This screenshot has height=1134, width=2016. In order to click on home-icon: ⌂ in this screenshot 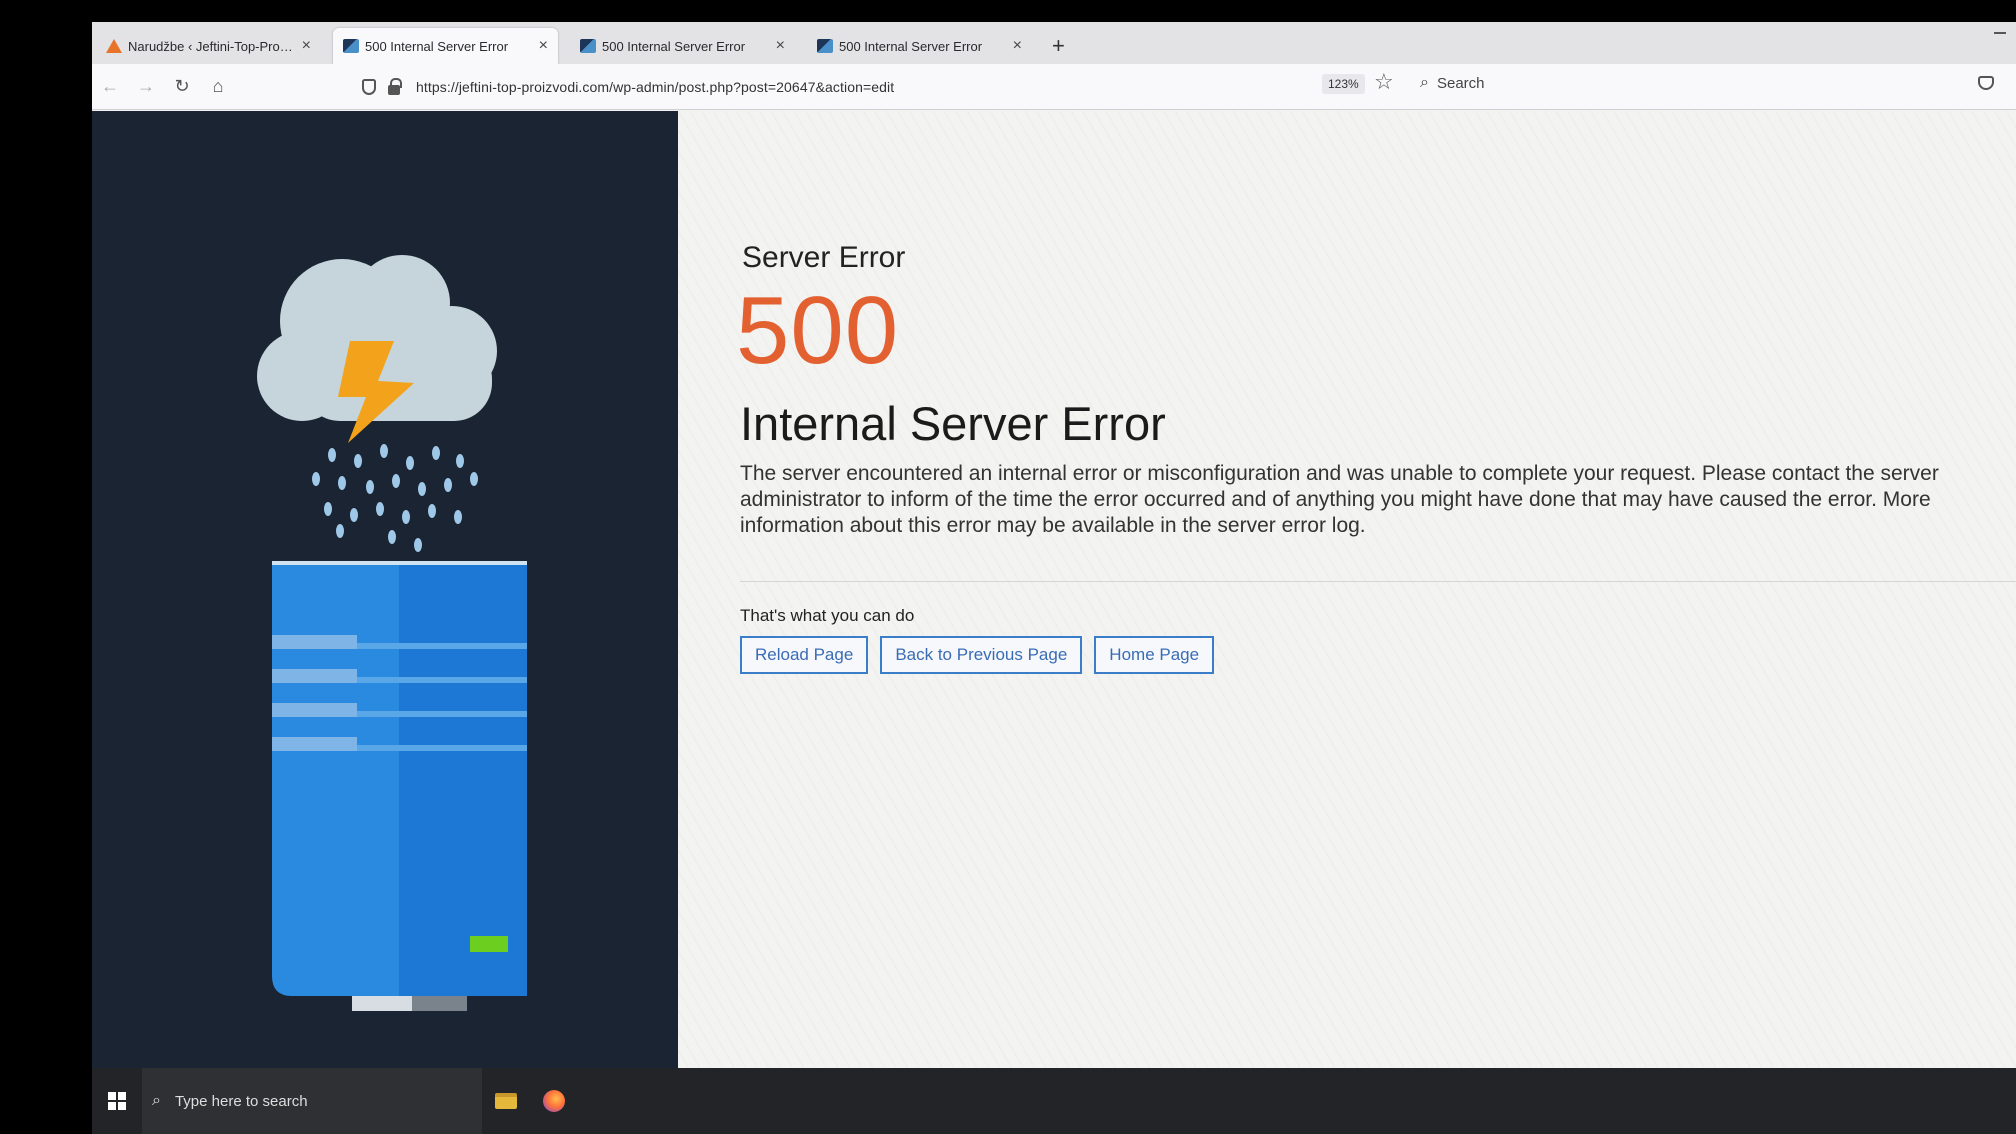, I will do `click(218, 87)`.